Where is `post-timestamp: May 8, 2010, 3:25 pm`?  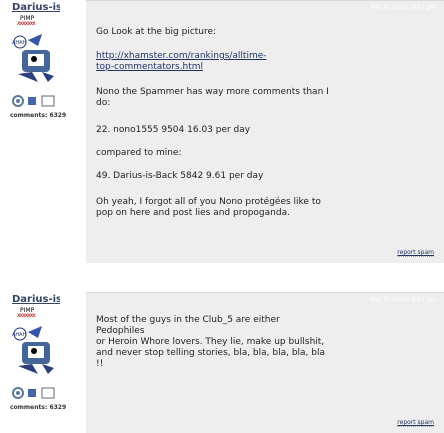
post-timestamp: May 8, 2010, 3:25 pm is located at coordinates (402, 299).